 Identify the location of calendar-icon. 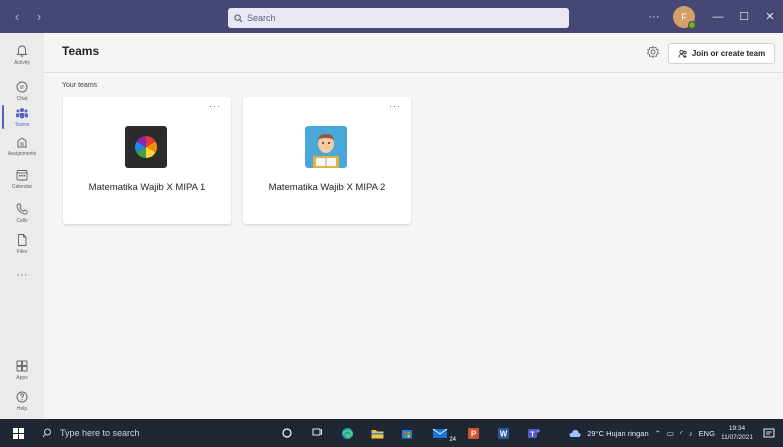
(22, 175).